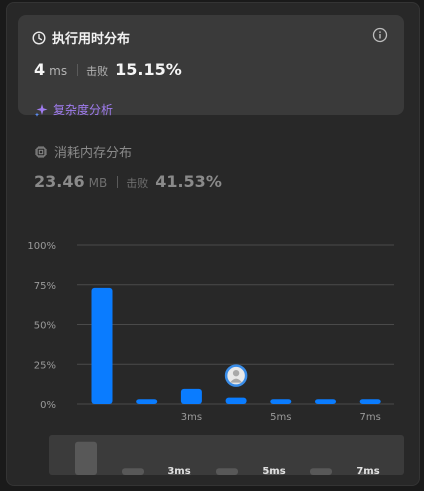 Image resolution: width=424 pixels, height=491 pixels. What do you see at coordinates (370, 417) in the screenshot?
I see `x-tick-label: 7ms` at bounding box center [370, 417].